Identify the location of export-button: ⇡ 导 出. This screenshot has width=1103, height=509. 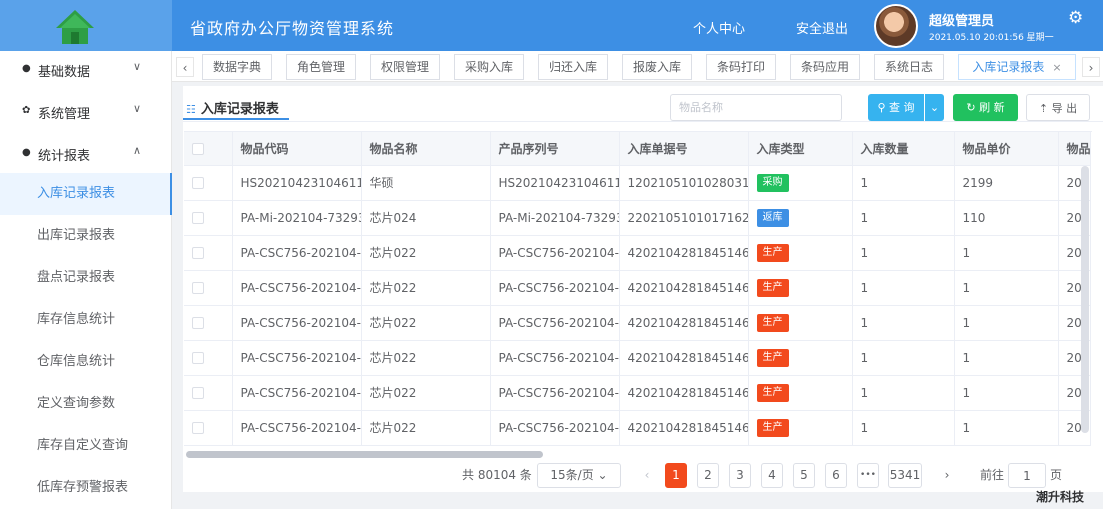
(1058, 107).